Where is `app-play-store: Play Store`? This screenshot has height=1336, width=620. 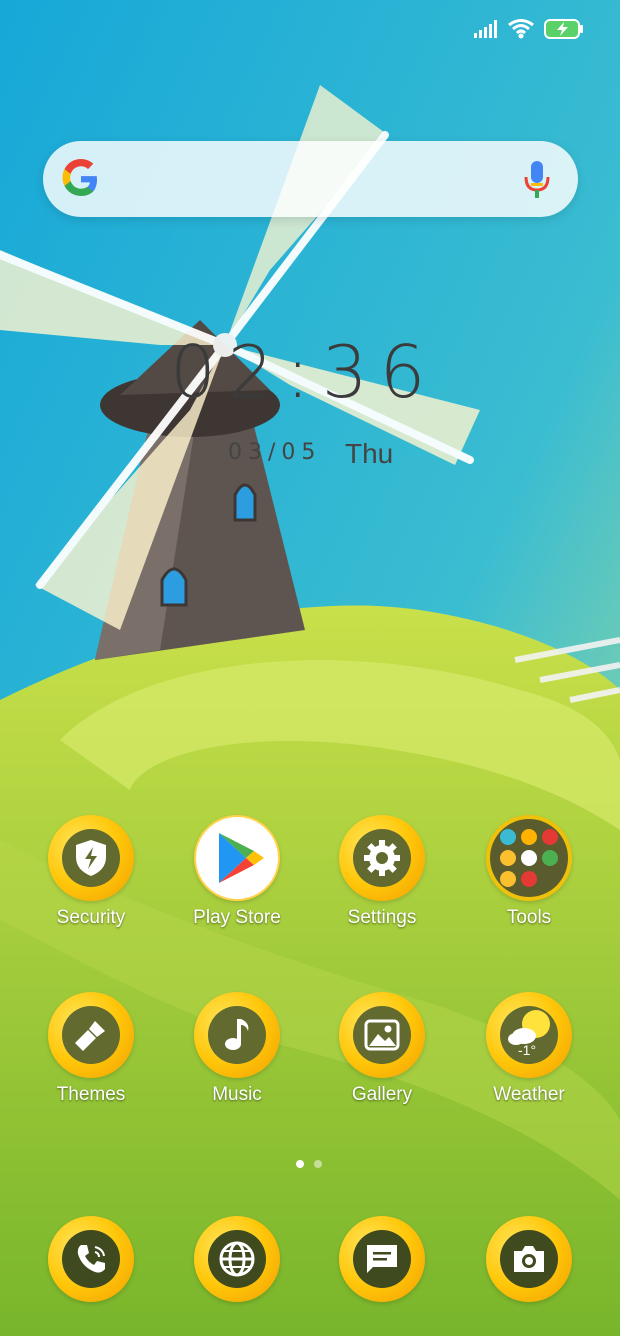
app-play-store: Play Store is located at coordinates (237, 872).